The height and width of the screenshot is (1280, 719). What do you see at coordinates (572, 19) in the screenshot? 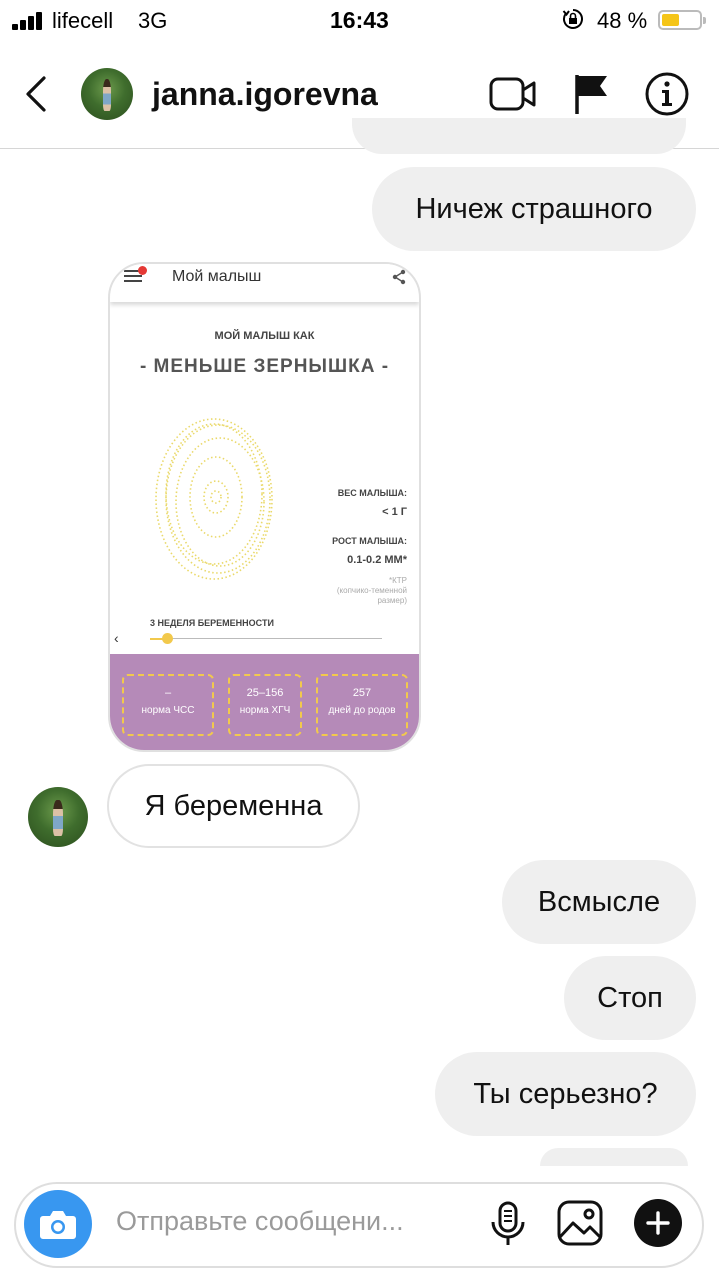
I see `orientation-lock-icon` at bounding box center [572, 19].